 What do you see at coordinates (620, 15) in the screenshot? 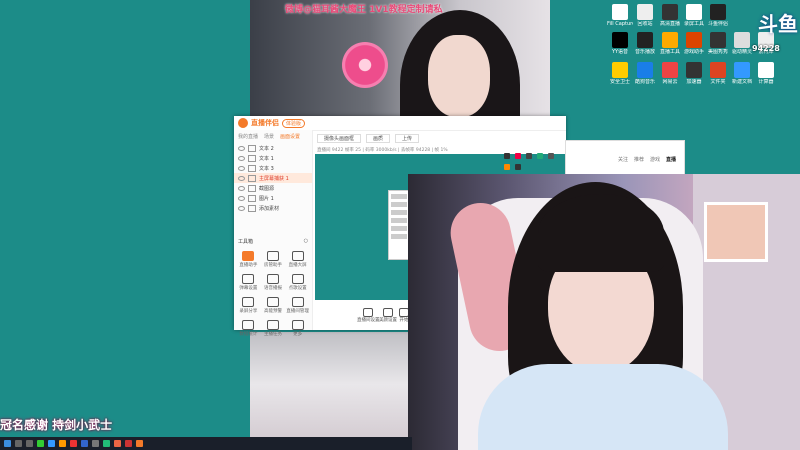
I see `desktop-icon: Fill Capture` at bounding box center [620, 15].